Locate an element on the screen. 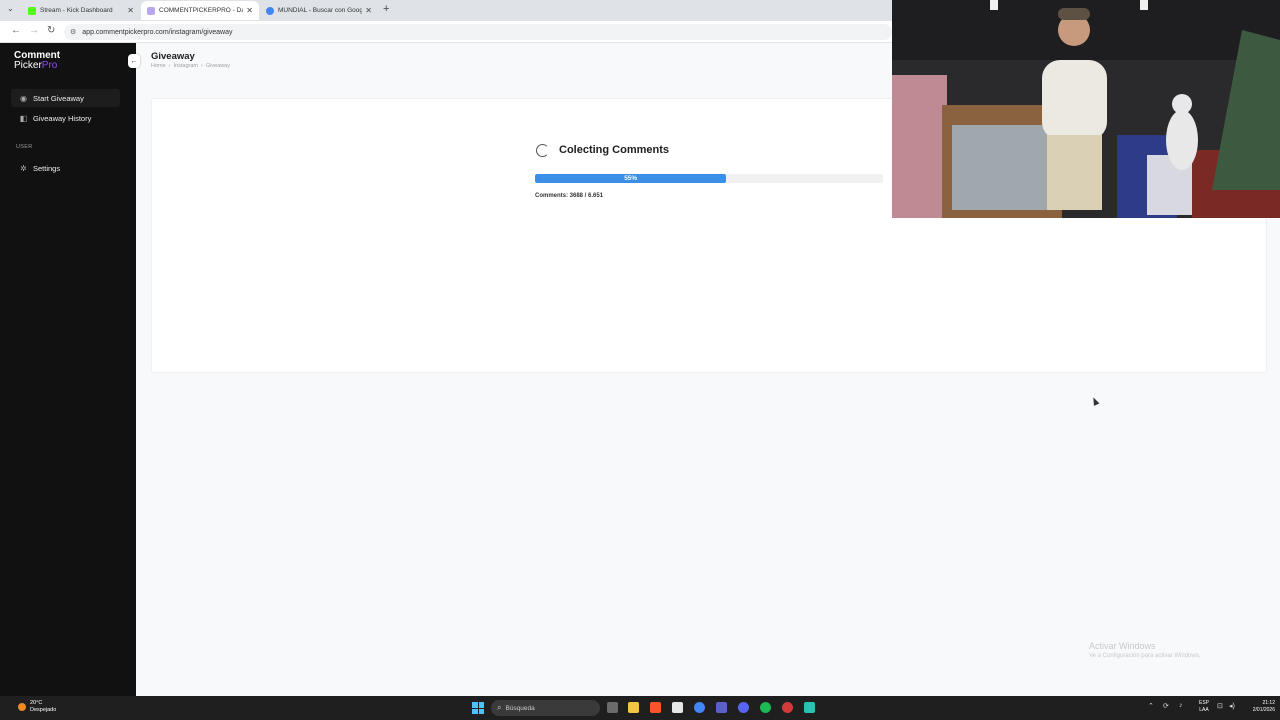  progress-bar: 55% is located at coordinates (709, 178).